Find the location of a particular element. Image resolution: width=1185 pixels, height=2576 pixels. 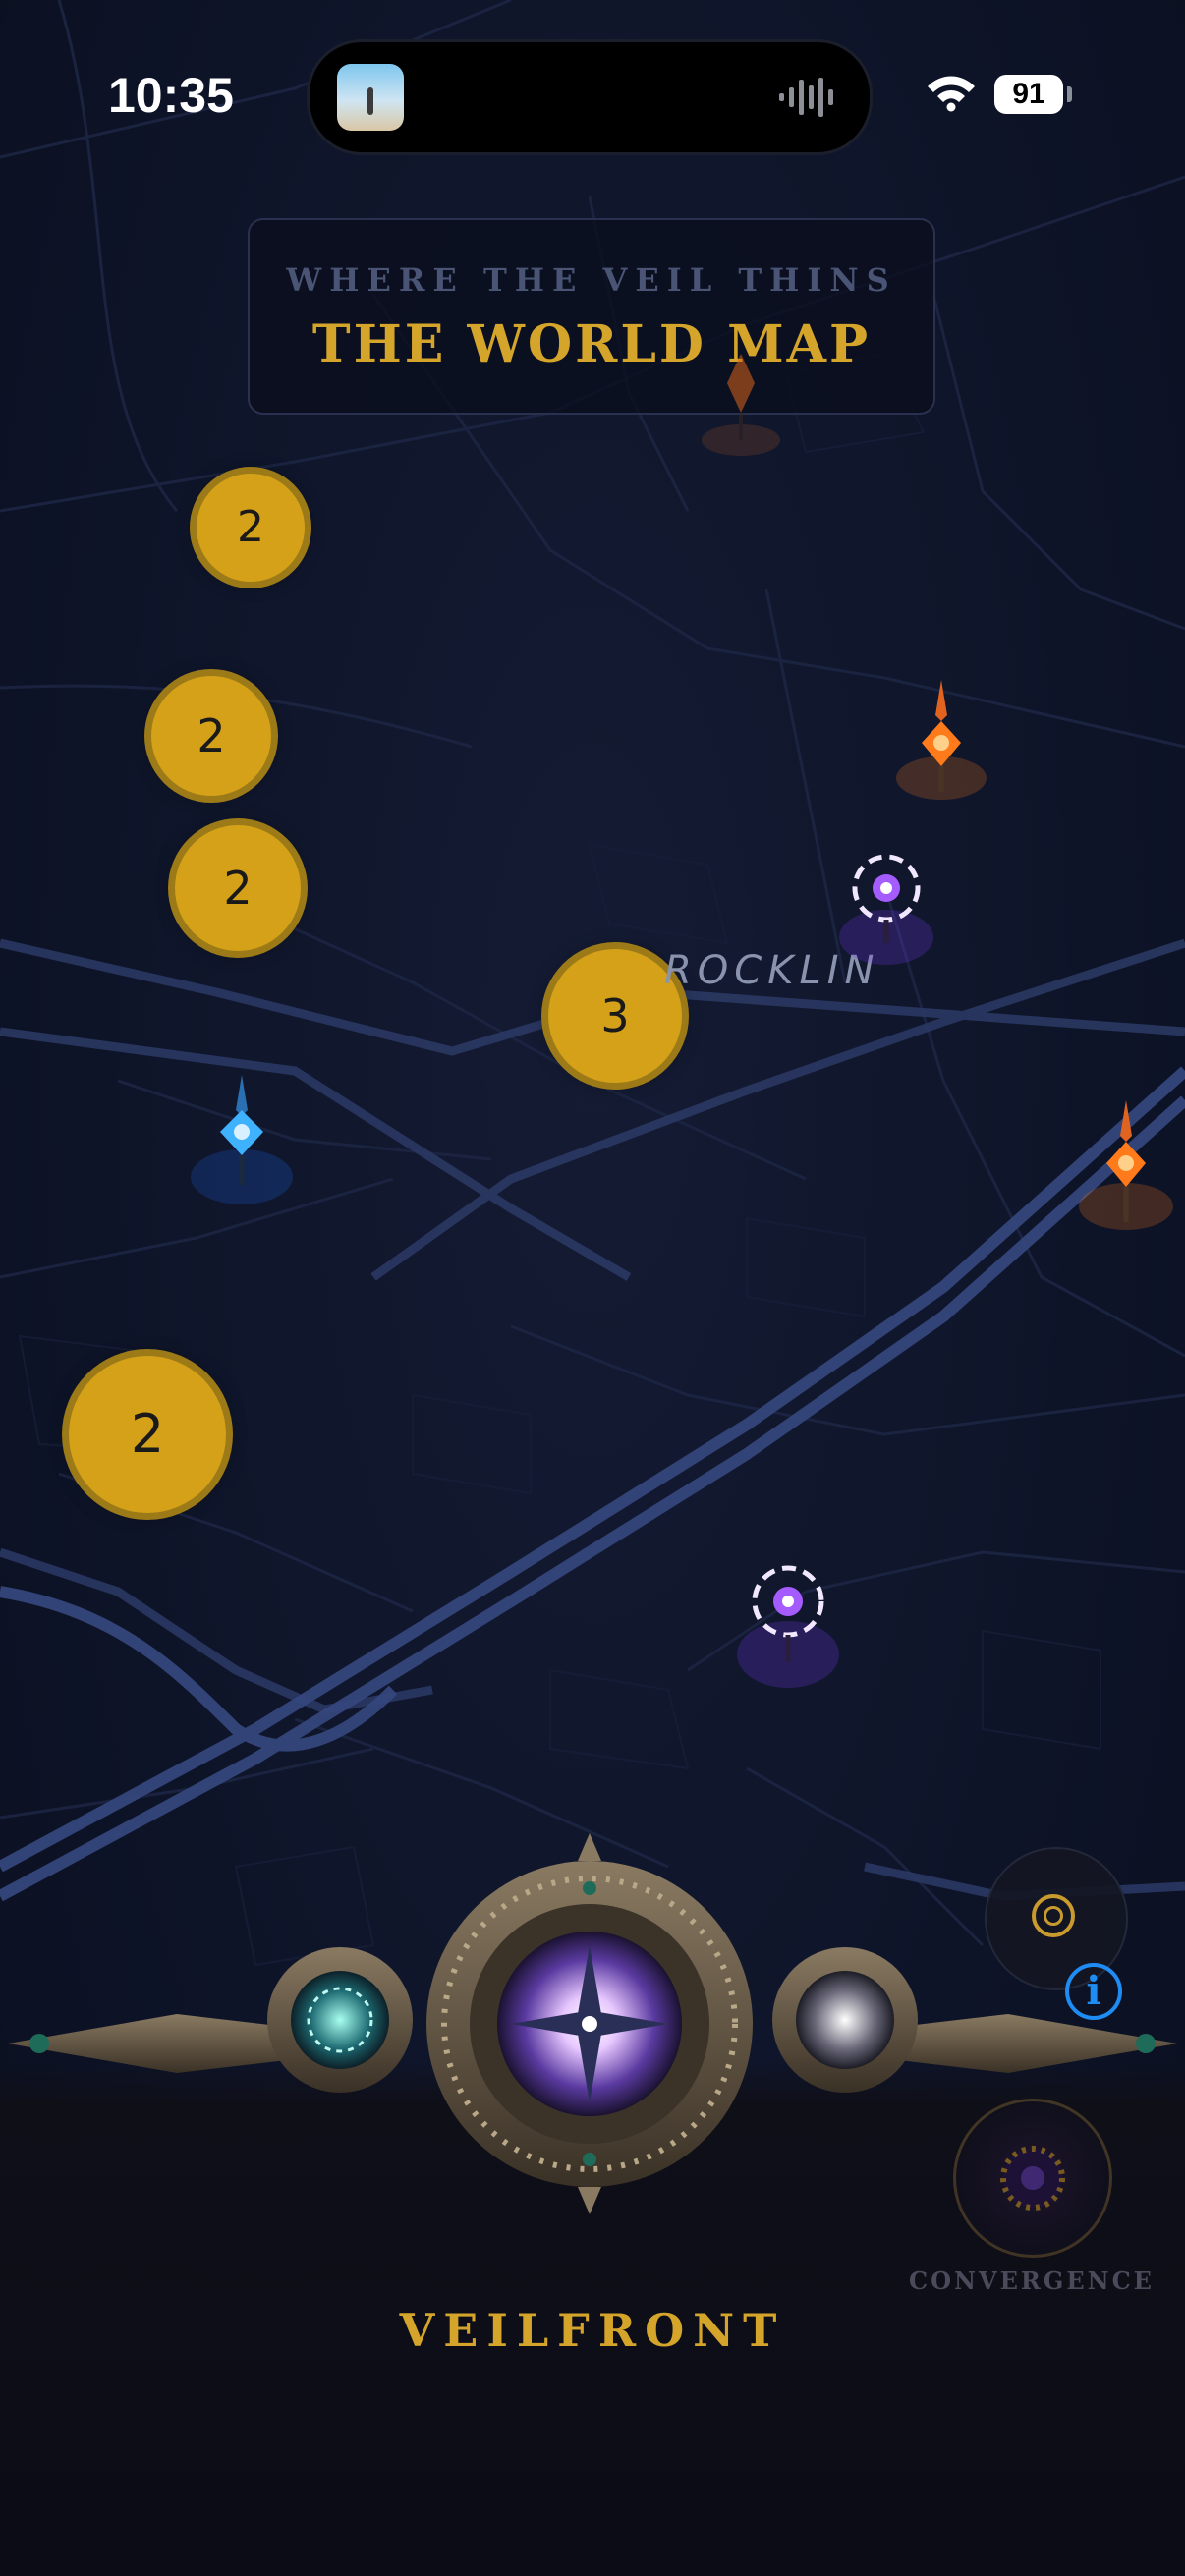

cluster-marker: 3 is located at coordinates (615, 1016).